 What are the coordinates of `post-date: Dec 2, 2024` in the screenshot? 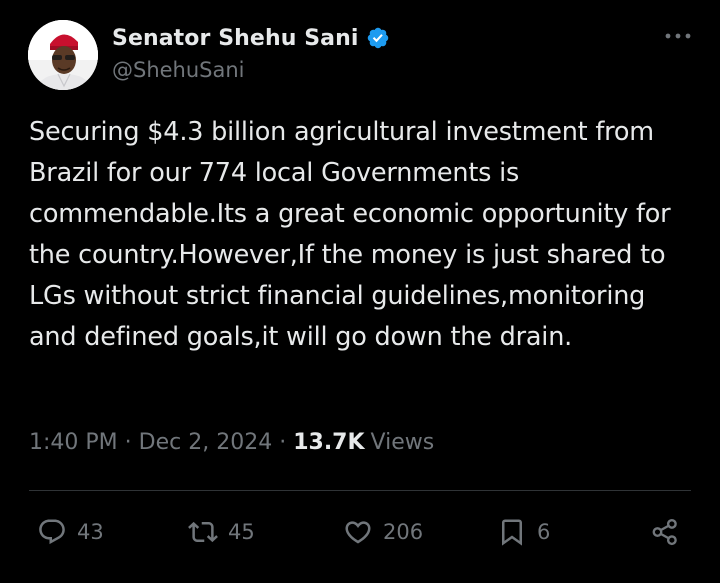 It's located at (206, 442).